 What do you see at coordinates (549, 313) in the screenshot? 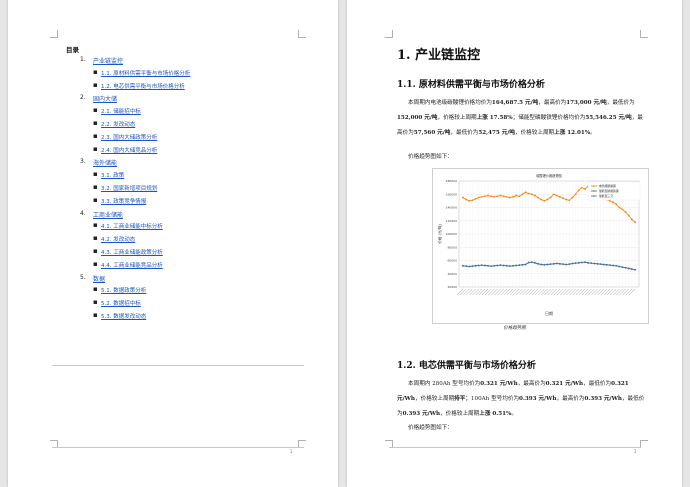
I see `x-axis-label: 日期` at bounding box center [549, 313].